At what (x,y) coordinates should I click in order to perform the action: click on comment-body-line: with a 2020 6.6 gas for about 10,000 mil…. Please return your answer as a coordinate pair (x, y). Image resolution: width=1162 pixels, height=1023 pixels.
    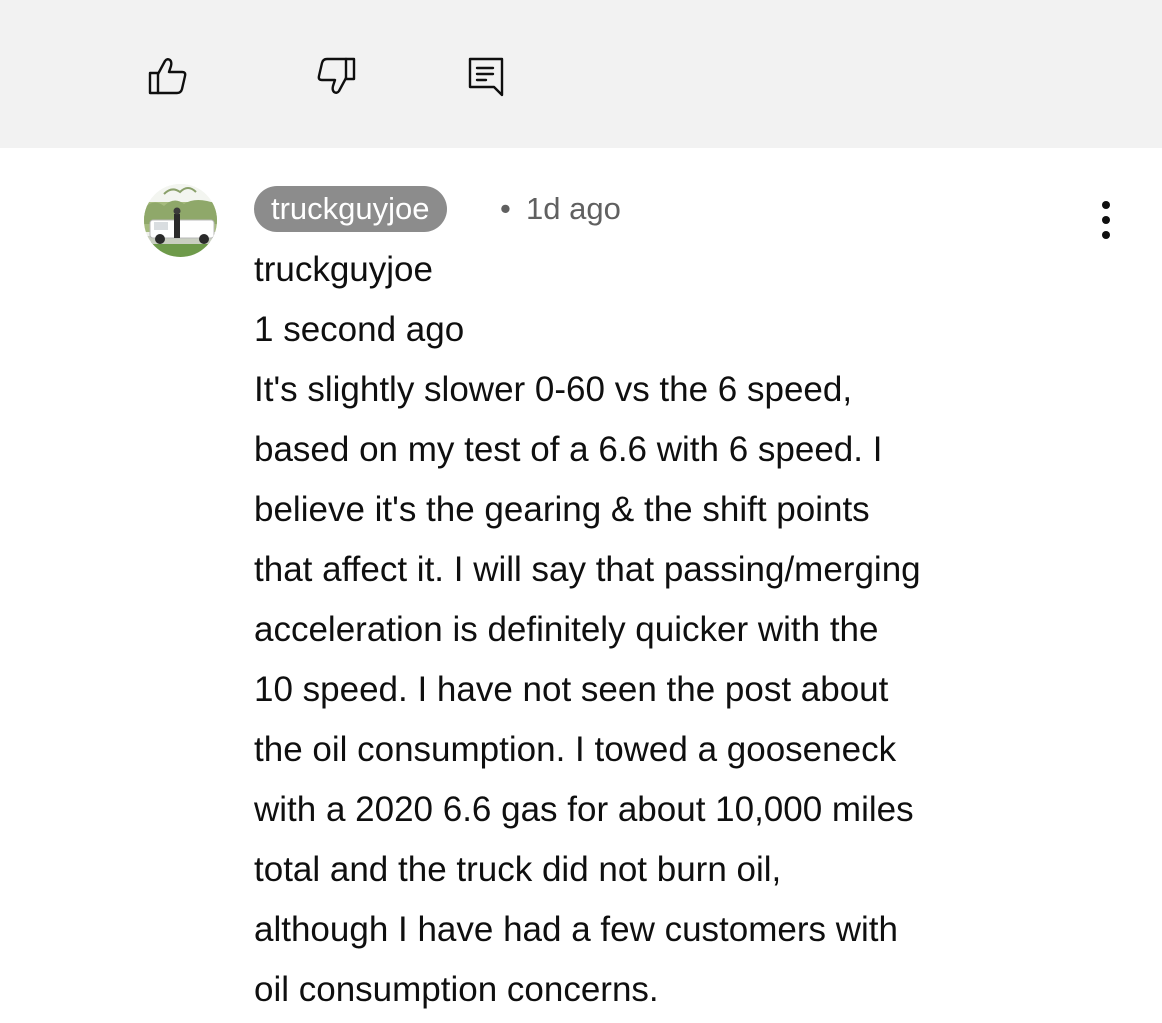
    Looking at the image, I should click on (584, 809).